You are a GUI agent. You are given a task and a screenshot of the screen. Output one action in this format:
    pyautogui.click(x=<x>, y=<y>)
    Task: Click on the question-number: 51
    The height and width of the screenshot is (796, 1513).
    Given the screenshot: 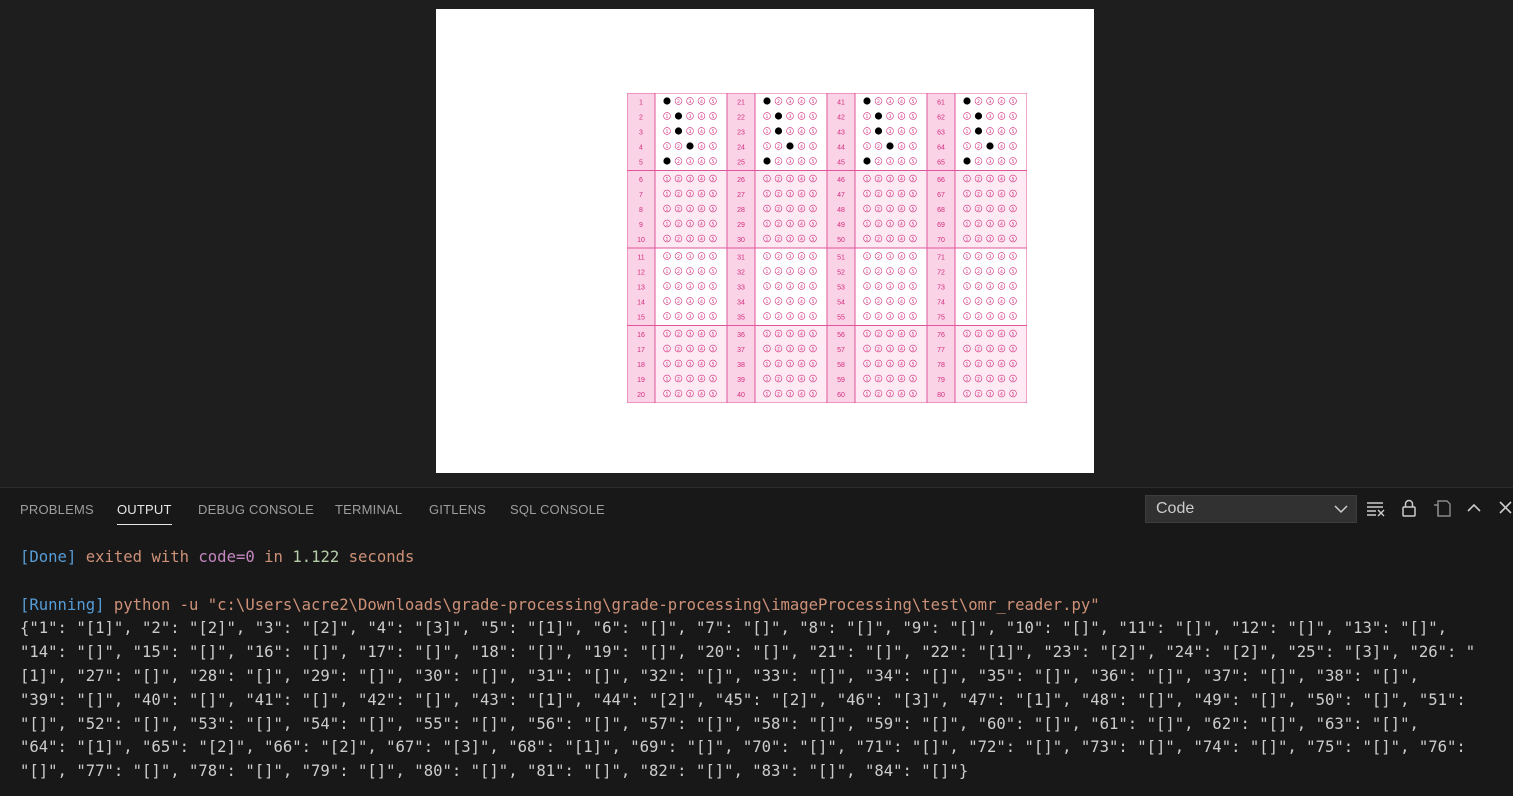 What is the action you would take?
    pyautogui.click(x=841, y=258)
    